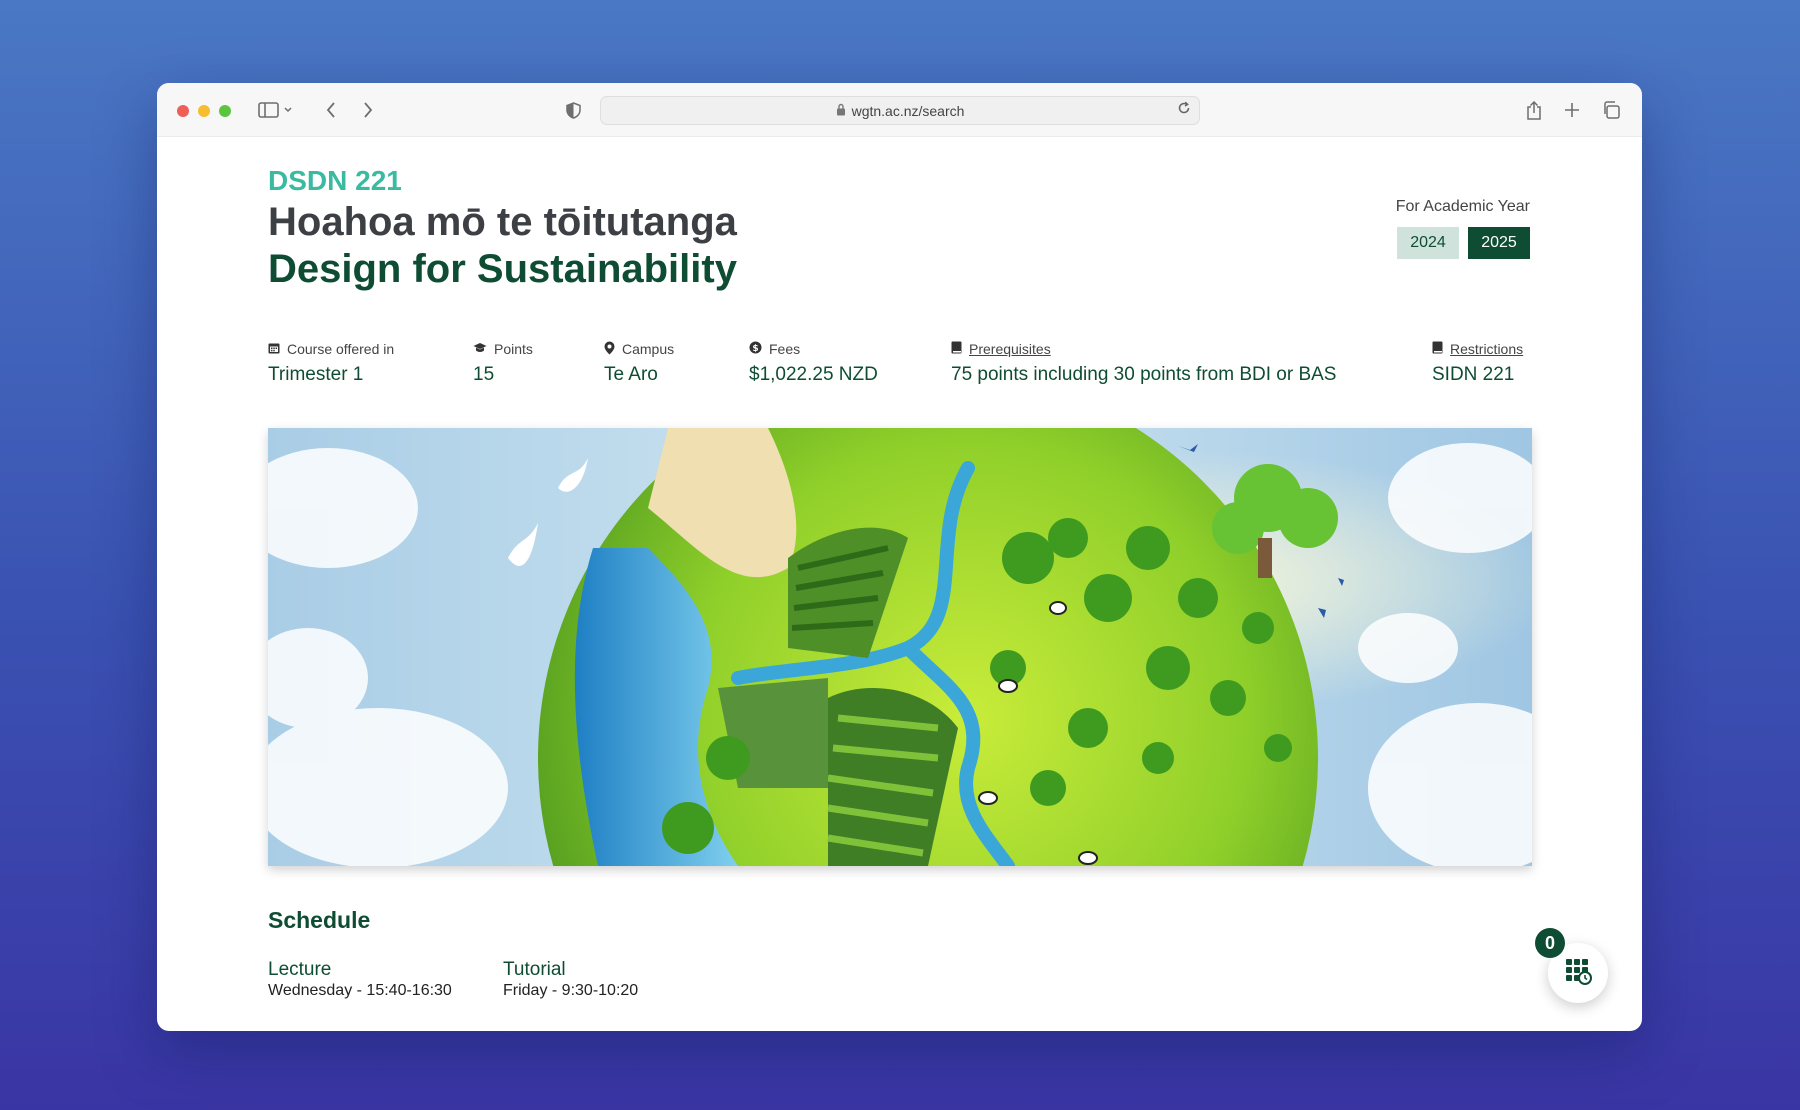 This screenshot has height=1110, width=1800. Describe the element at coordinates (368, 110) in the screenshot. I see `forward-arrow-icon` at that location.